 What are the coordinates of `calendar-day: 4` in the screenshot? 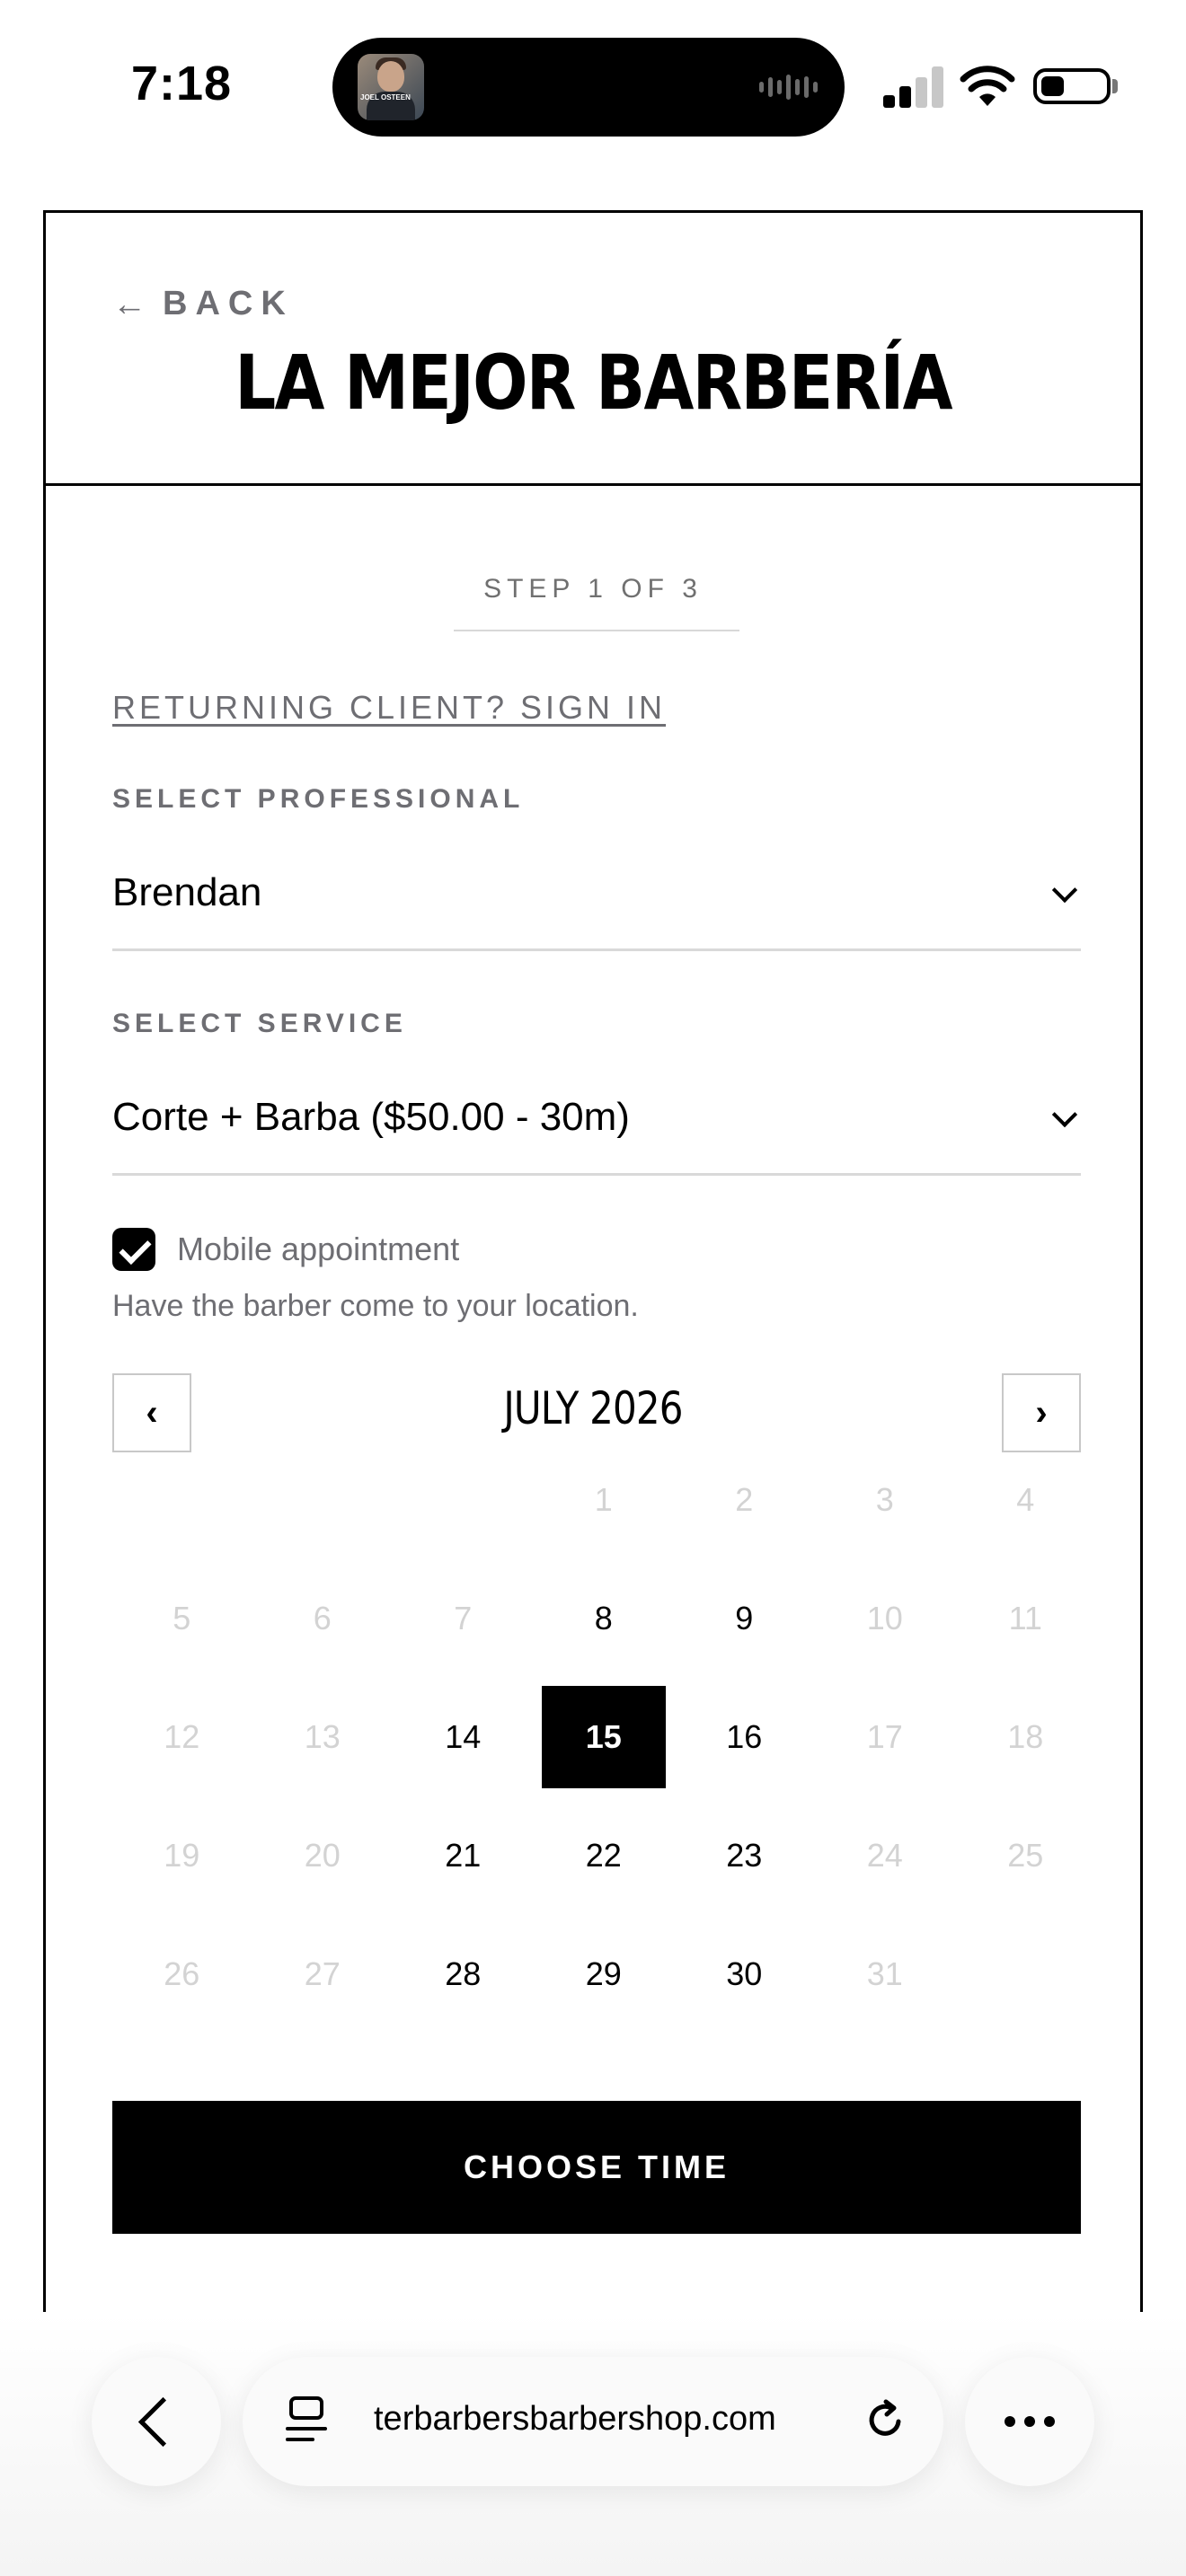 It's located at (1025, 1499).